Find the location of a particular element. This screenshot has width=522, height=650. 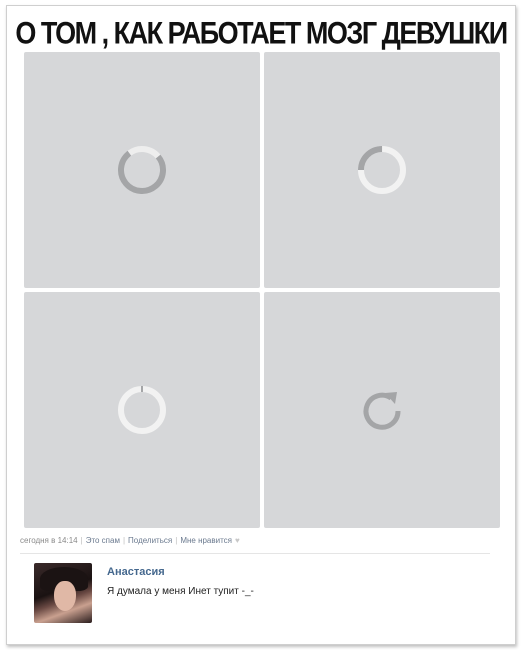

heart-icon: ♥ is located at coordinates (237, 540).